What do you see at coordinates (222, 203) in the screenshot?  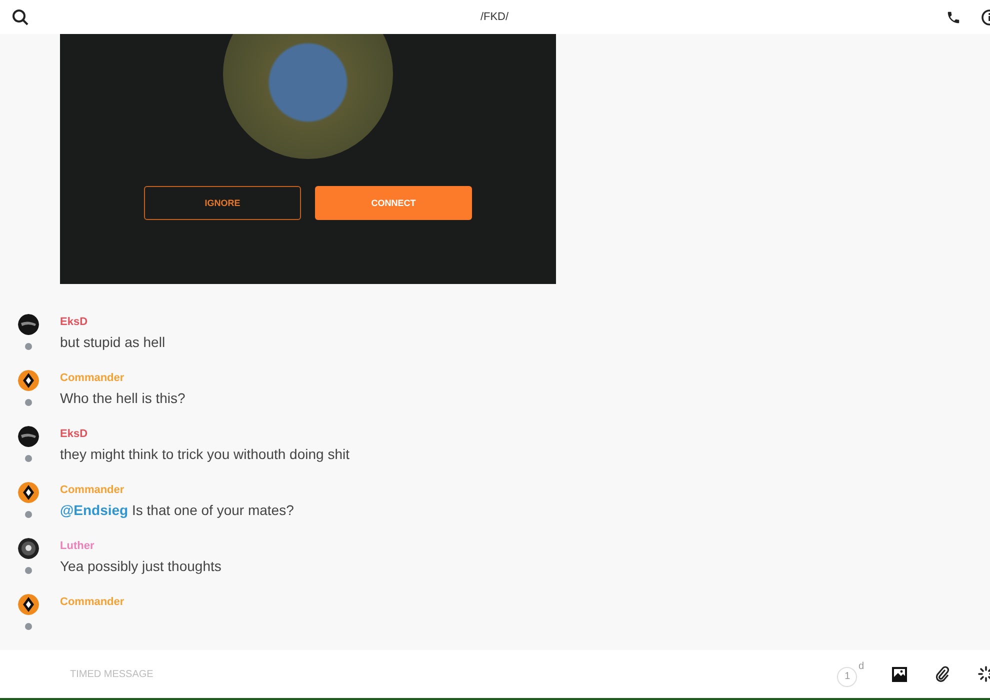 I see `ignore-button: IGNORE` at bounding box center [222, 203].